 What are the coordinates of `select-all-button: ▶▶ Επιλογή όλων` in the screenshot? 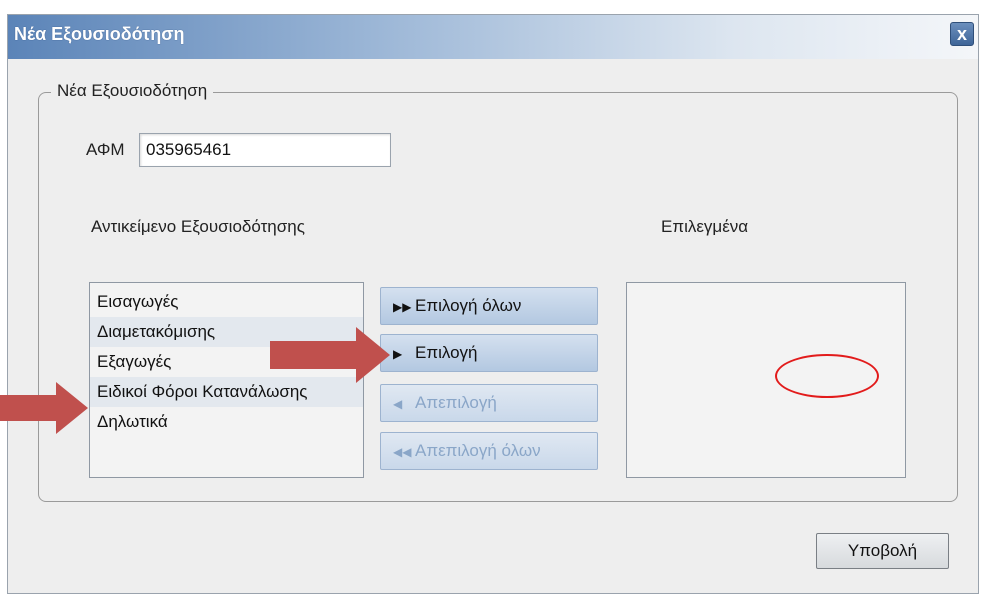 It's located at (489, 306).